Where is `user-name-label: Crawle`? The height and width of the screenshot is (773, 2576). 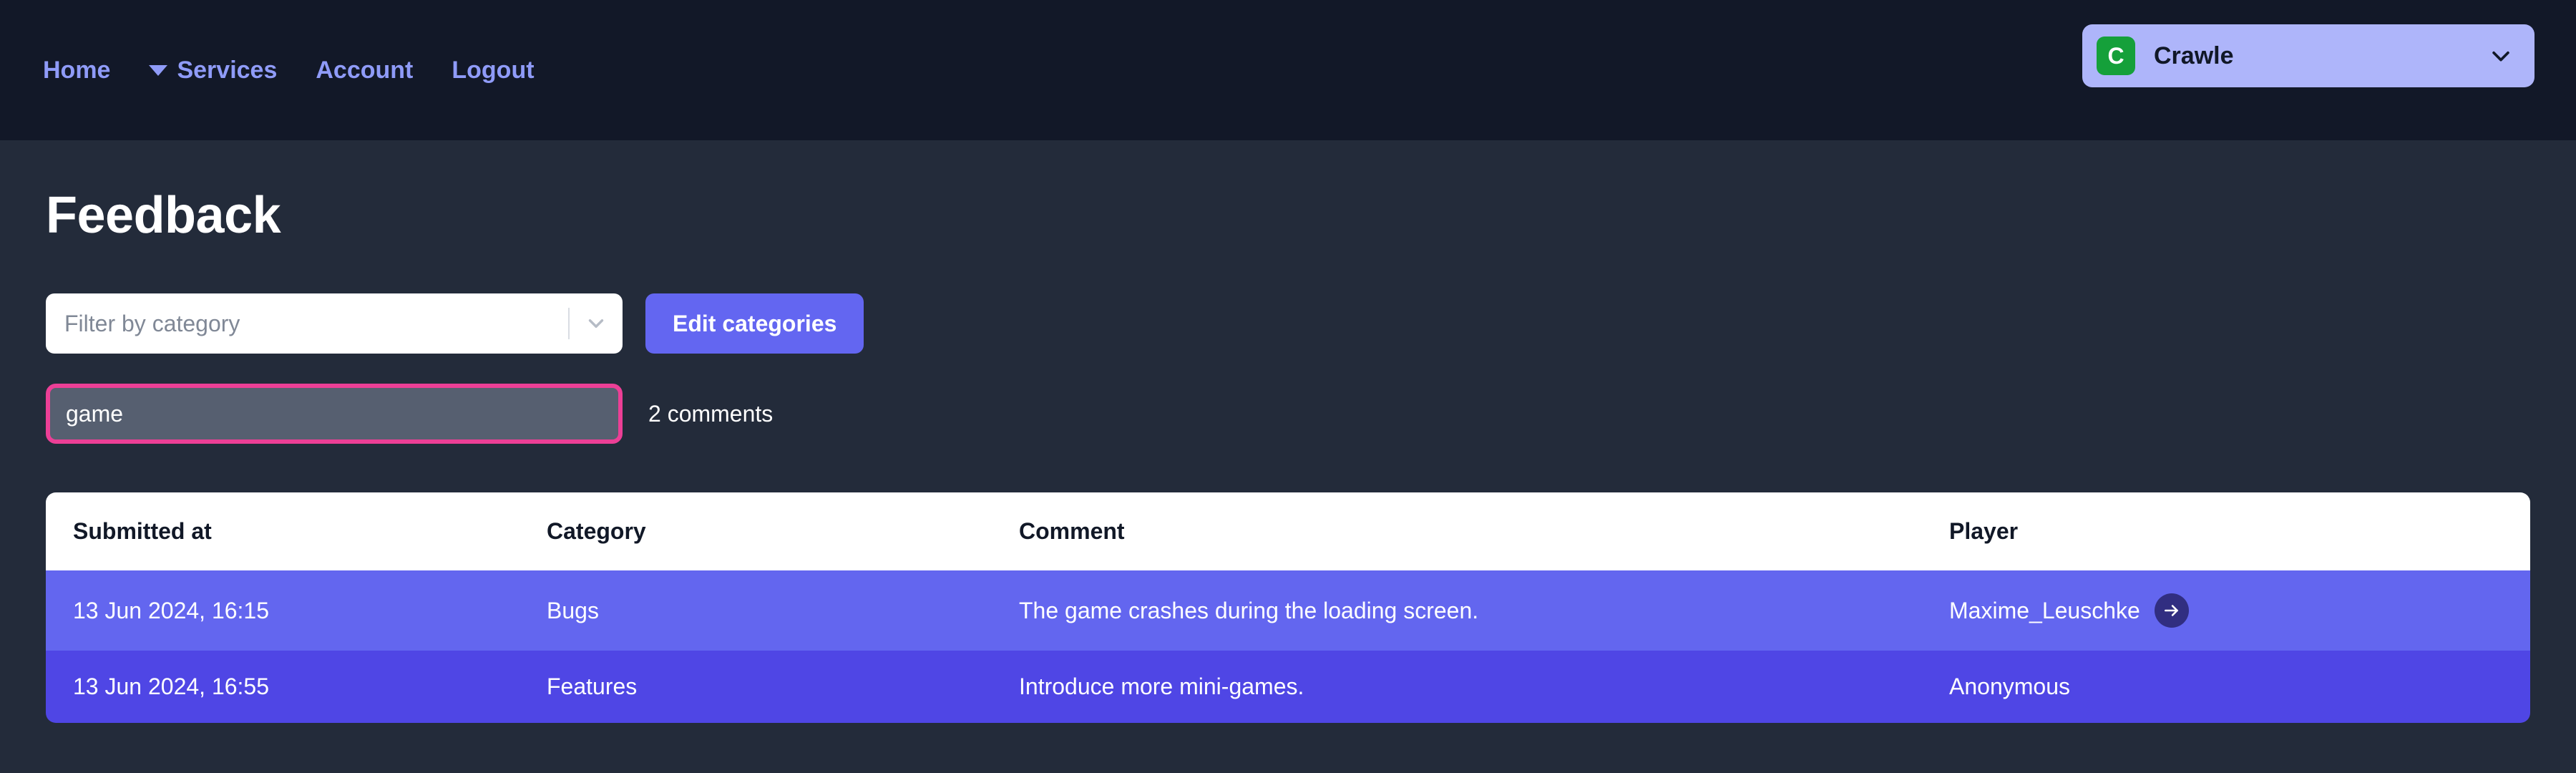
user-name-label: Crawle is located at coordinates (2194, 55).